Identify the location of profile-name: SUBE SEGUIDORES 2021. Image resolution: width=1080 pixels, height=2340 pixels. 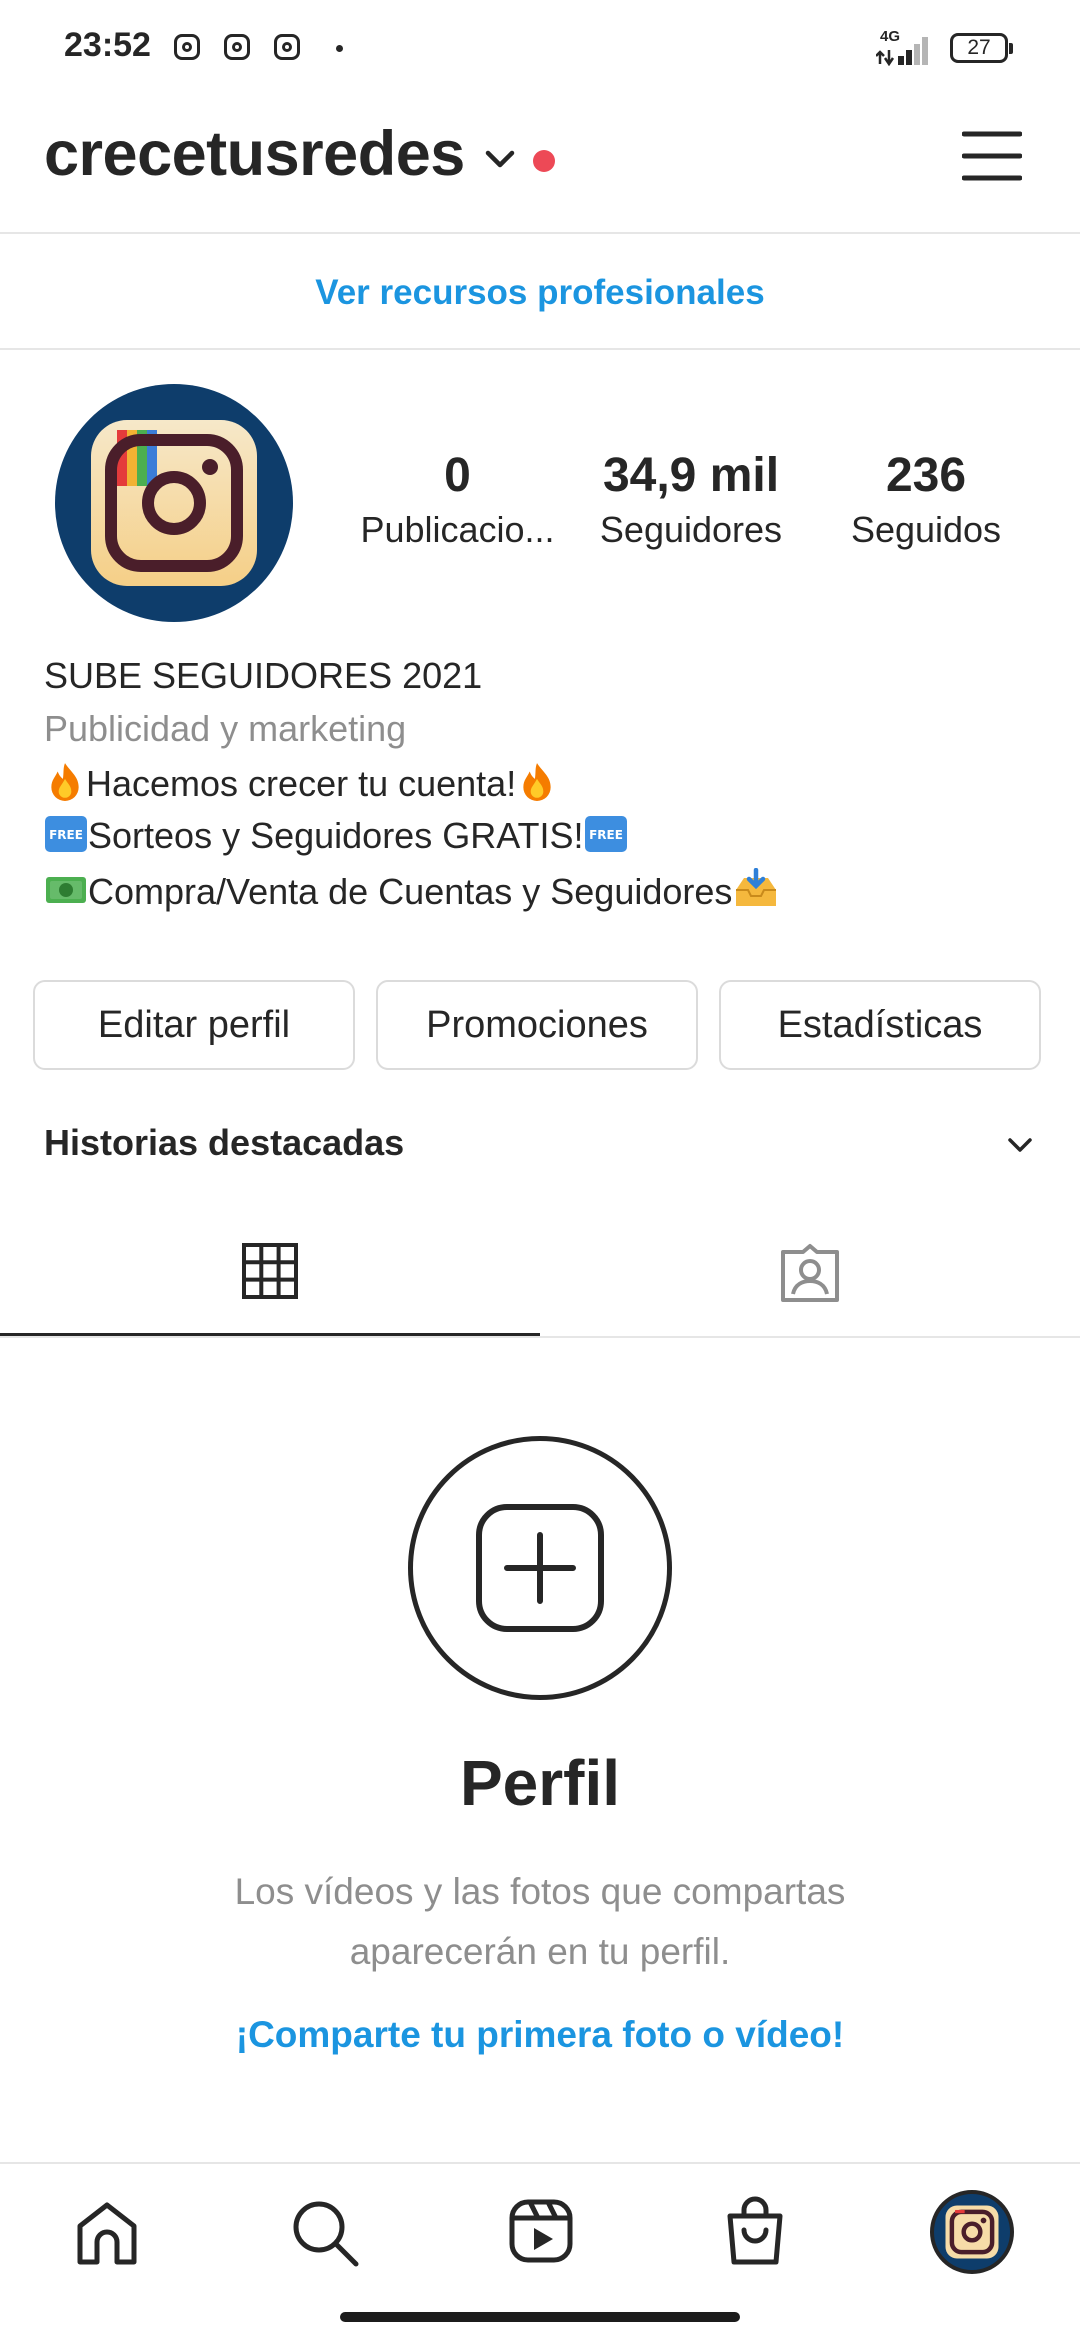
(263, 675).